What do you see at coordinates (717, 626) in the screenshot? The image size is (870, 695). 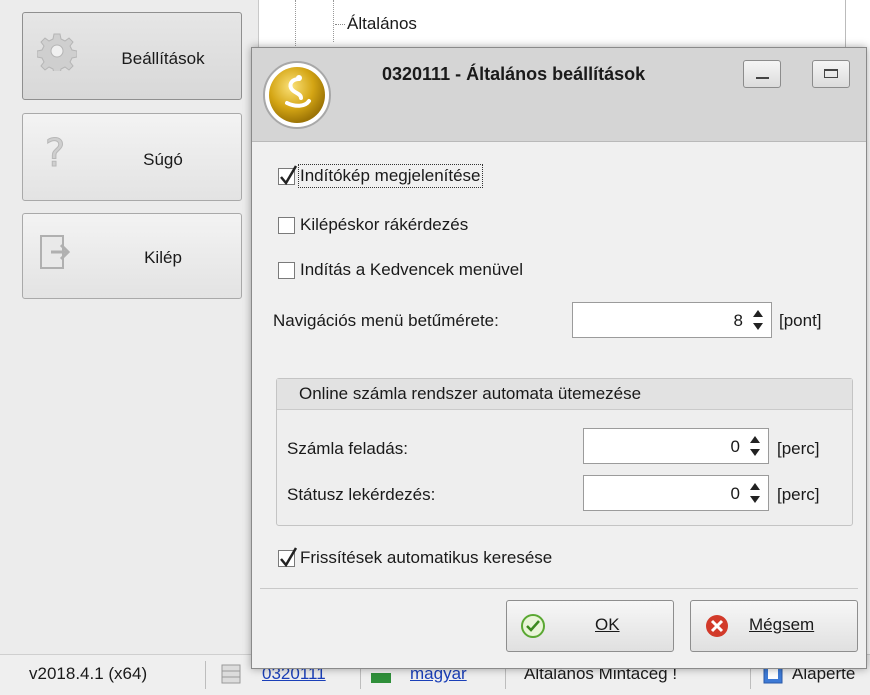 I see `cancel-x-icon` at bounding box center [717, 626].